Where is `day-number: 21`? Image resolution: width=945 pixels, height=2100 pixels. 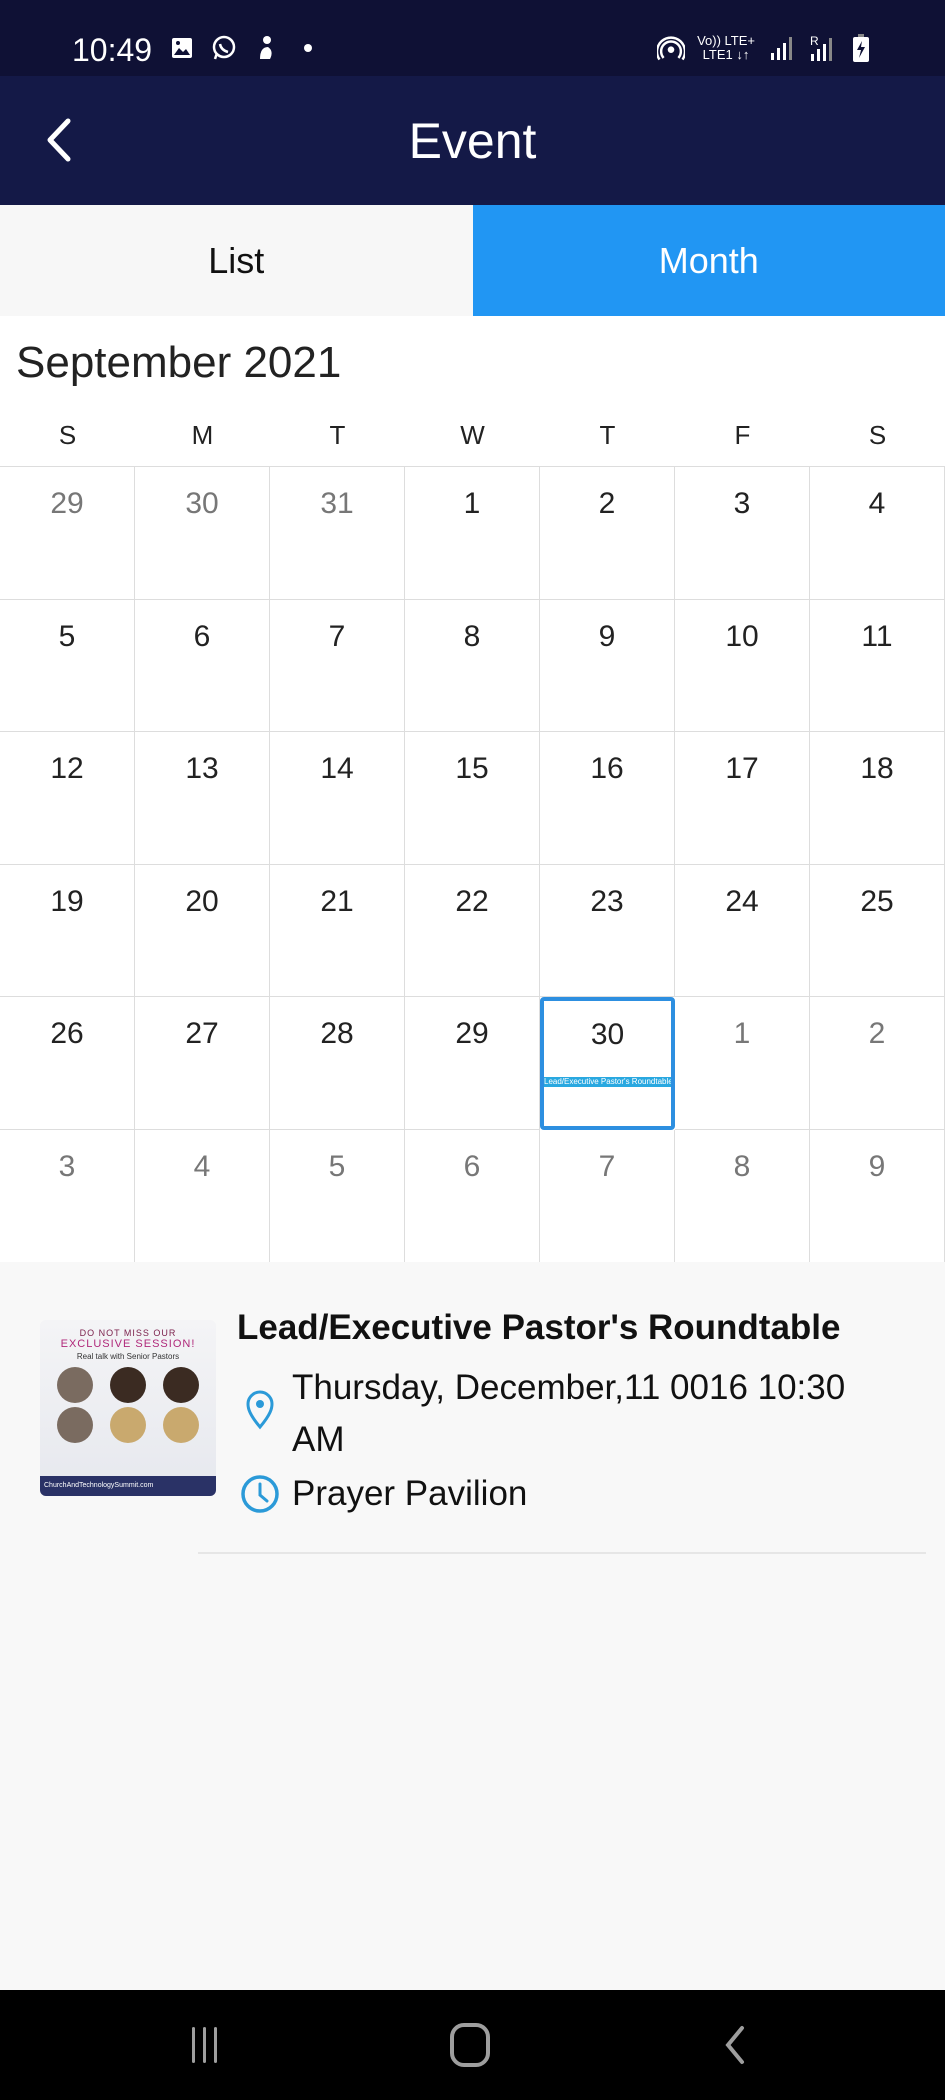
day-number: 21 is located at coordinates (337, 901).